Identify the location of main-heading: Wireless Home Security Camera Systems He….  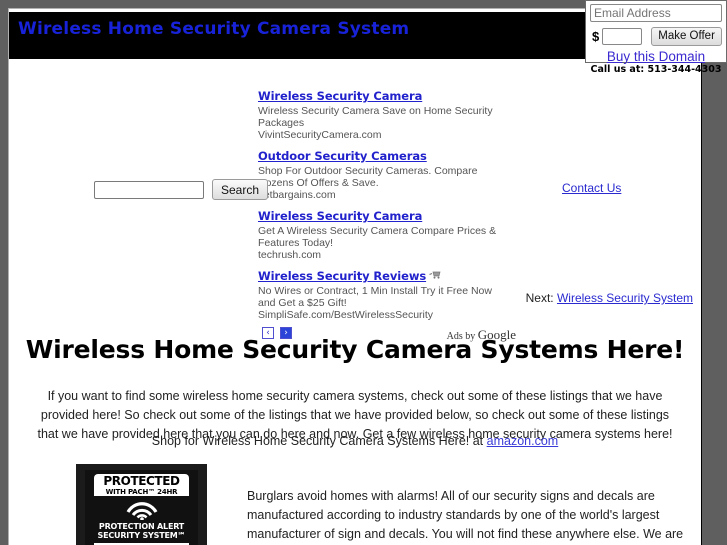
(355, 349).